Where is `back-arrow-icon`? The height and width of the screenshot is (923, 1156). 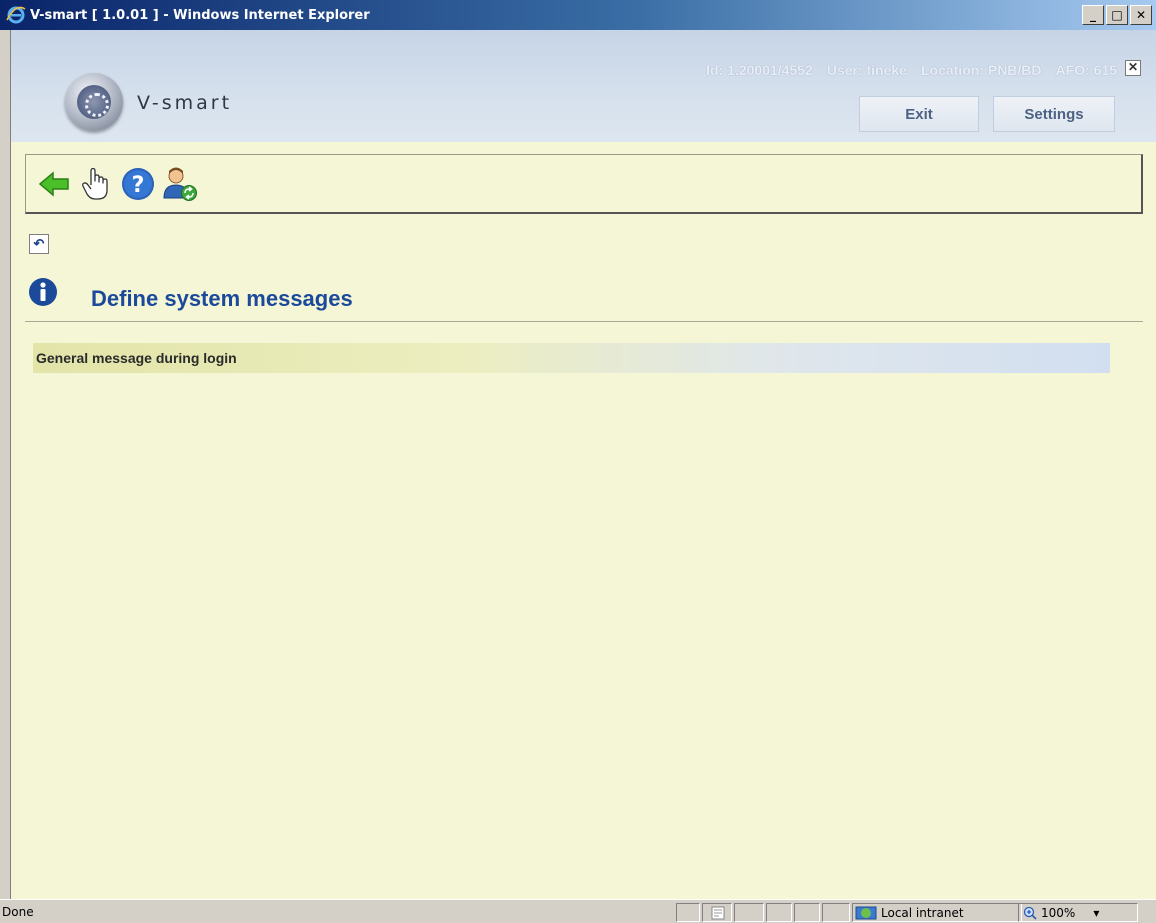 back-arrow-icon is located at coordinates (53, 183).